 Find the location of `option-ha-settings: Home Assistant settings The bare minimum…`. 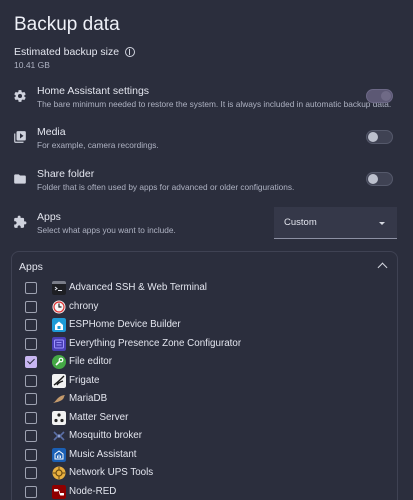

option-ha-settings: Home Assistant settings The bare minimum… is located at coordinates (206, 100).